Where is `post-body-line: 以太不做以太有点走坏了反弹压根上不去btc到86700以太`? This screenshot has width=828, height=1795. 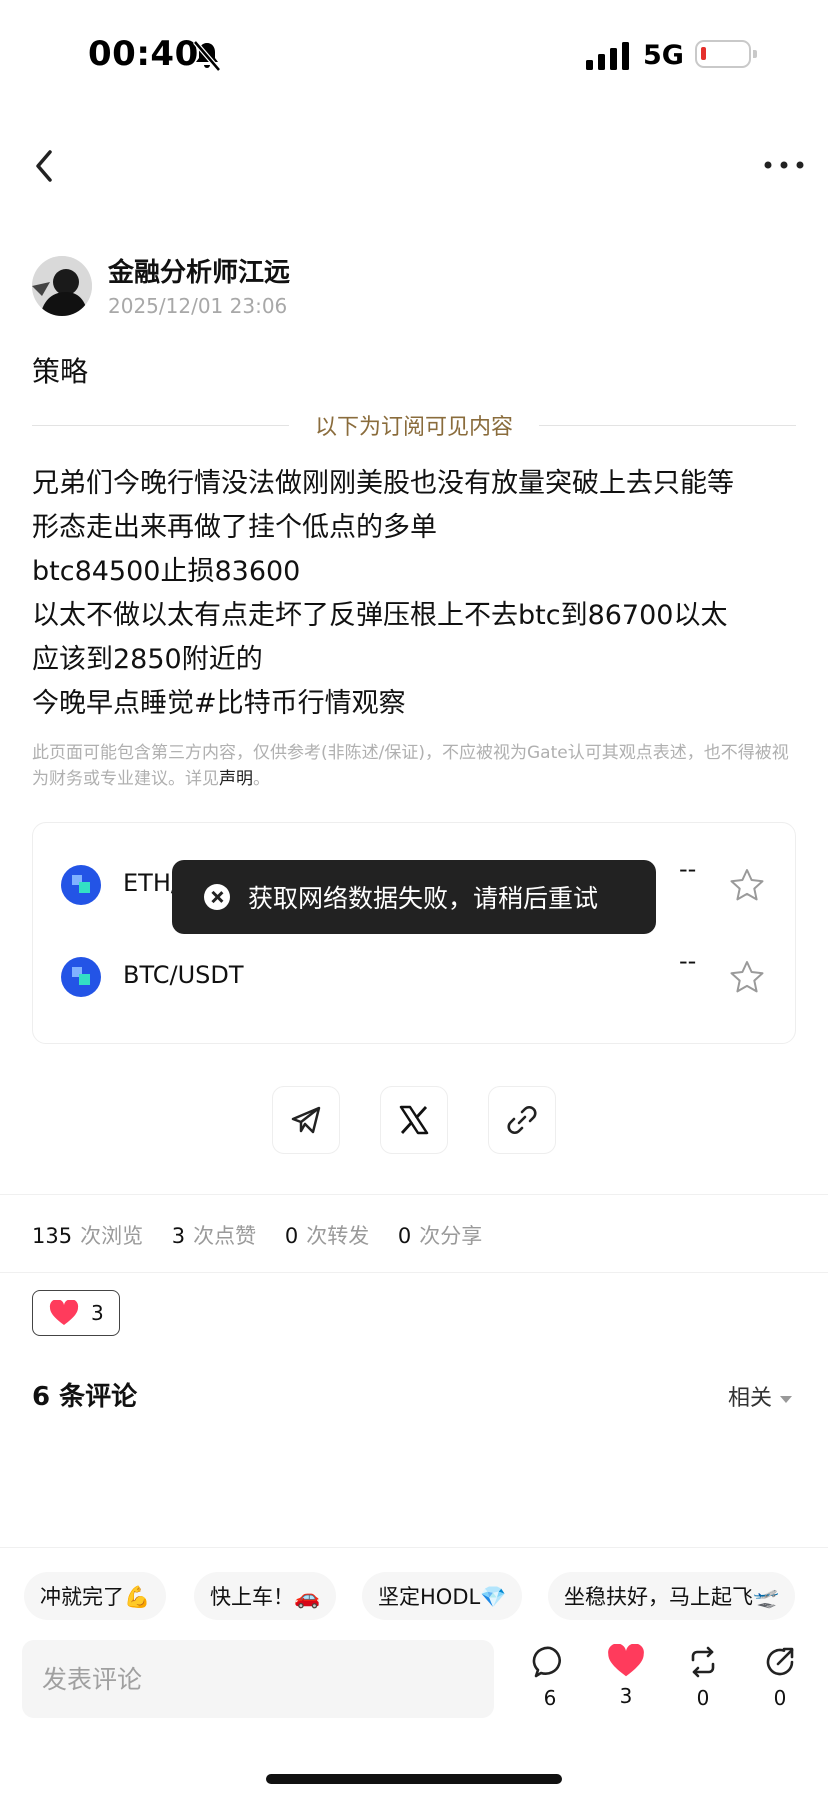 post-body-line: 以太不做以太有点走坏了反弹压根上不去btc到86700以太 is located at coordinates (380, 615).